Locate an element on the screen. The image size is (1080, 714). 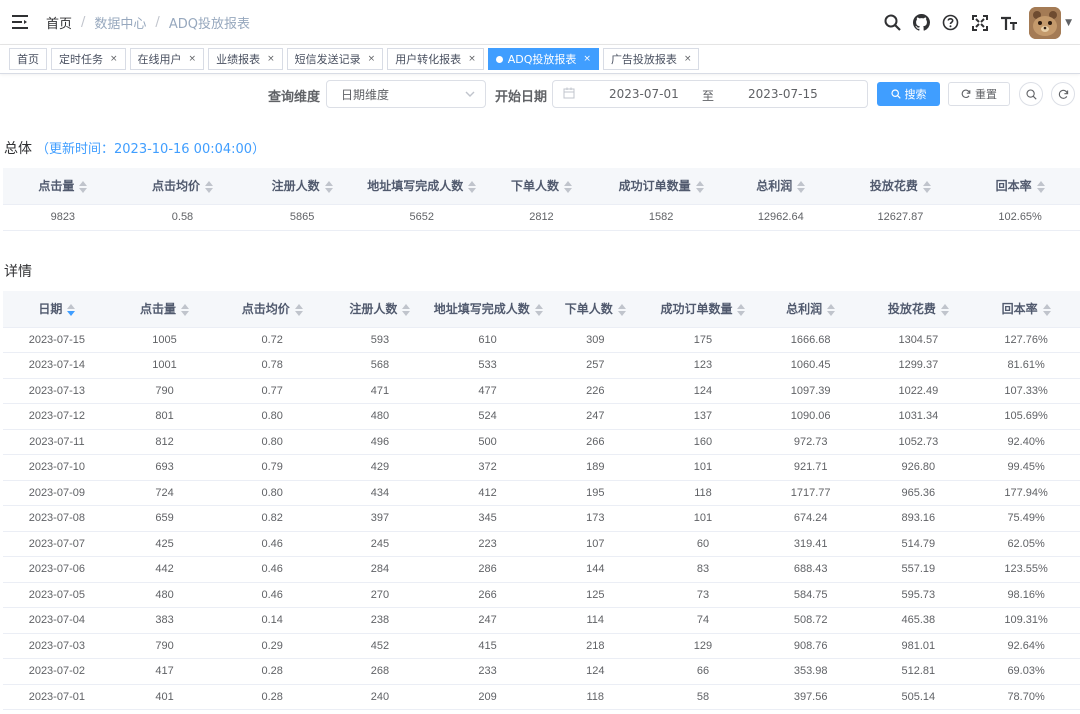
table-cell: 790 is located at coordinates (164, 391).